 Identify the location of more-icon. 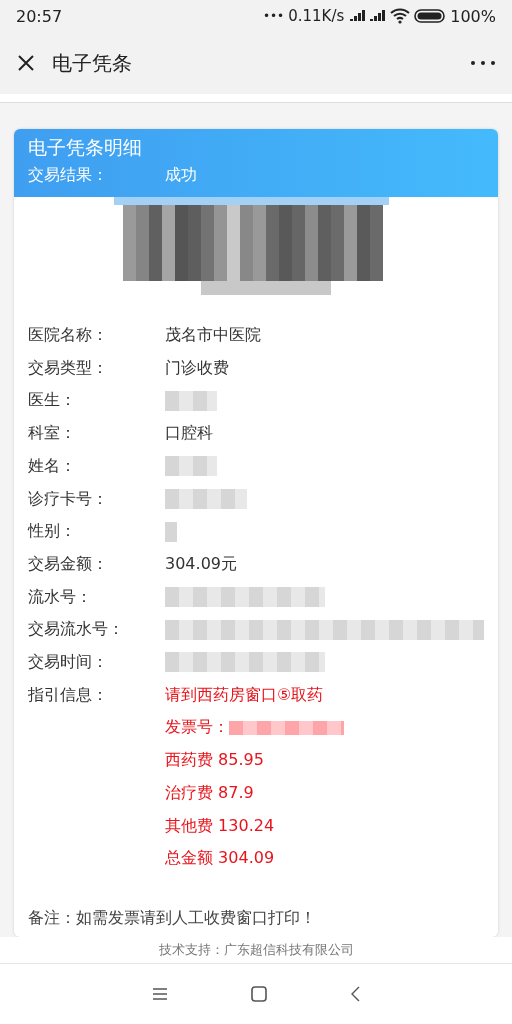
(483, 63).